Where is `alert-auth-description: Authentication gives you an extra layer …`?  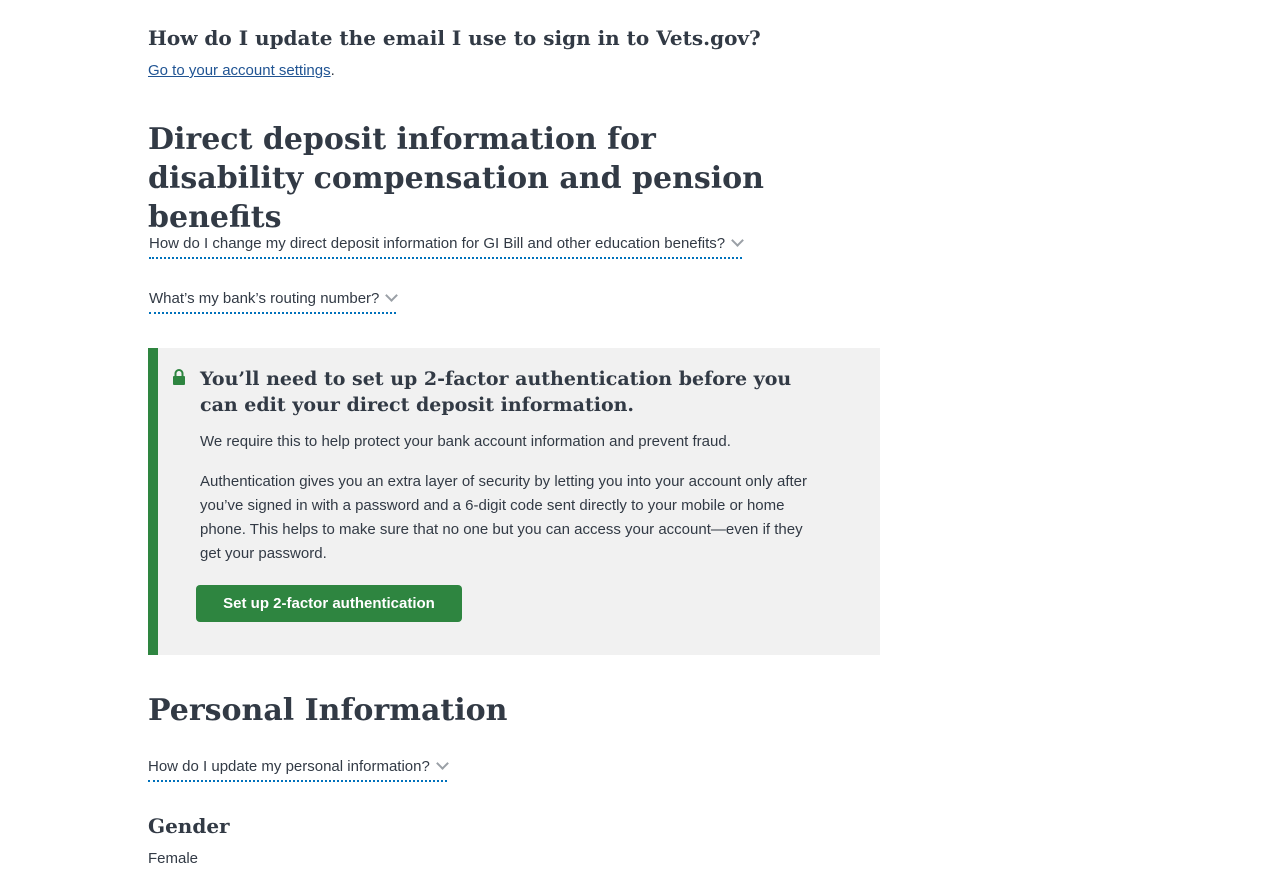 alert-auth-description: Authentication gives you an extra layer … is located at coordinates (504, 517).